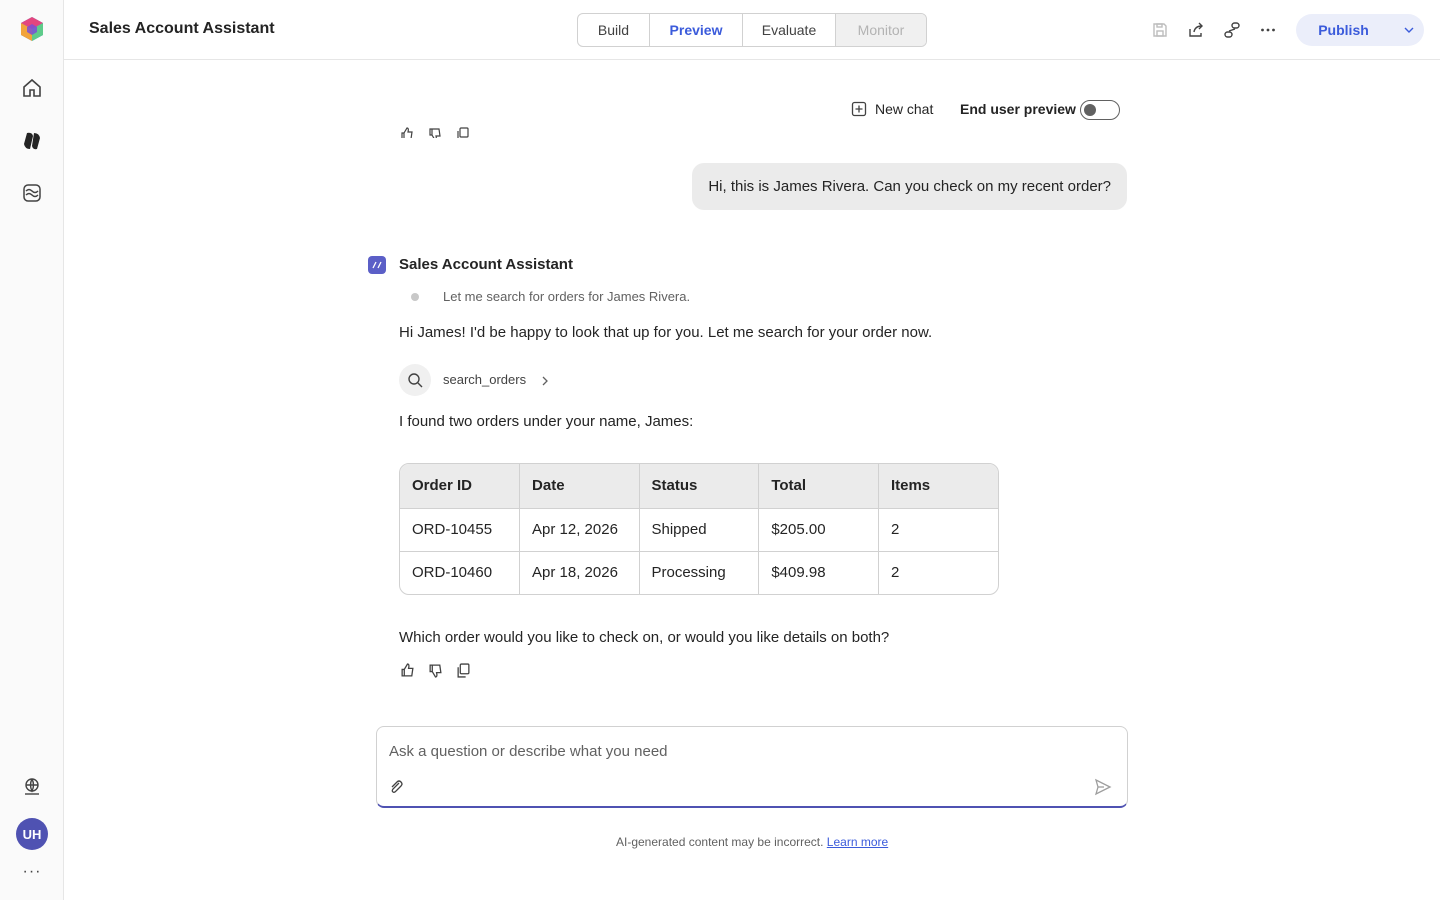  I want to click on chevron-down-icon, so click(1409, 32).